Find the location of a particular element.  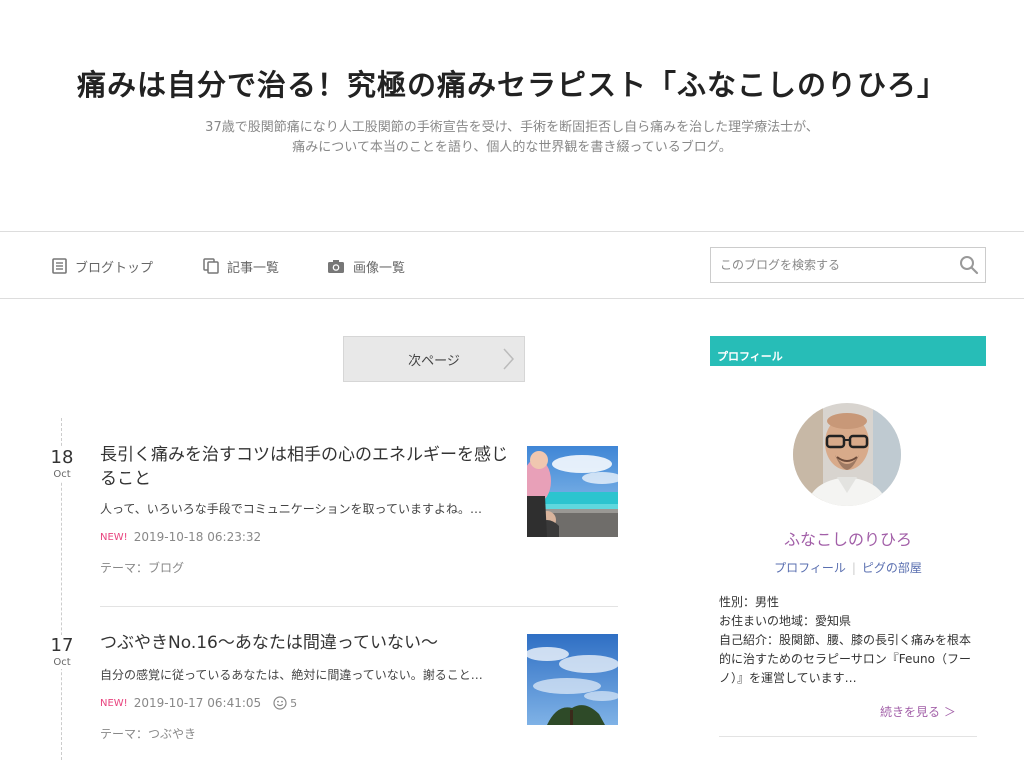

entry-date-day: 17 is located at coordinates (62, 645).